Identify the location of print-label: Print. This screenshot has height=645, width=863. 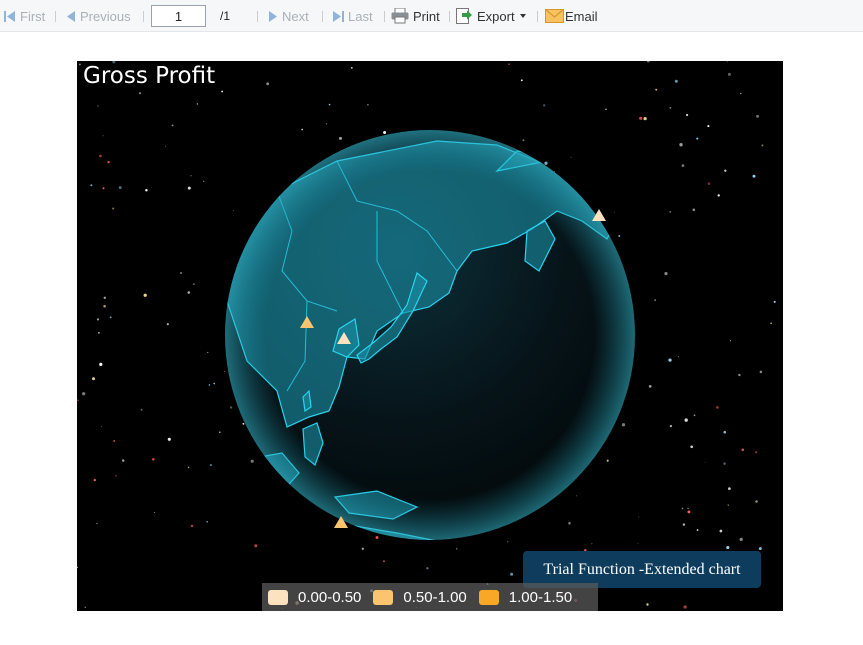
(426, 16).